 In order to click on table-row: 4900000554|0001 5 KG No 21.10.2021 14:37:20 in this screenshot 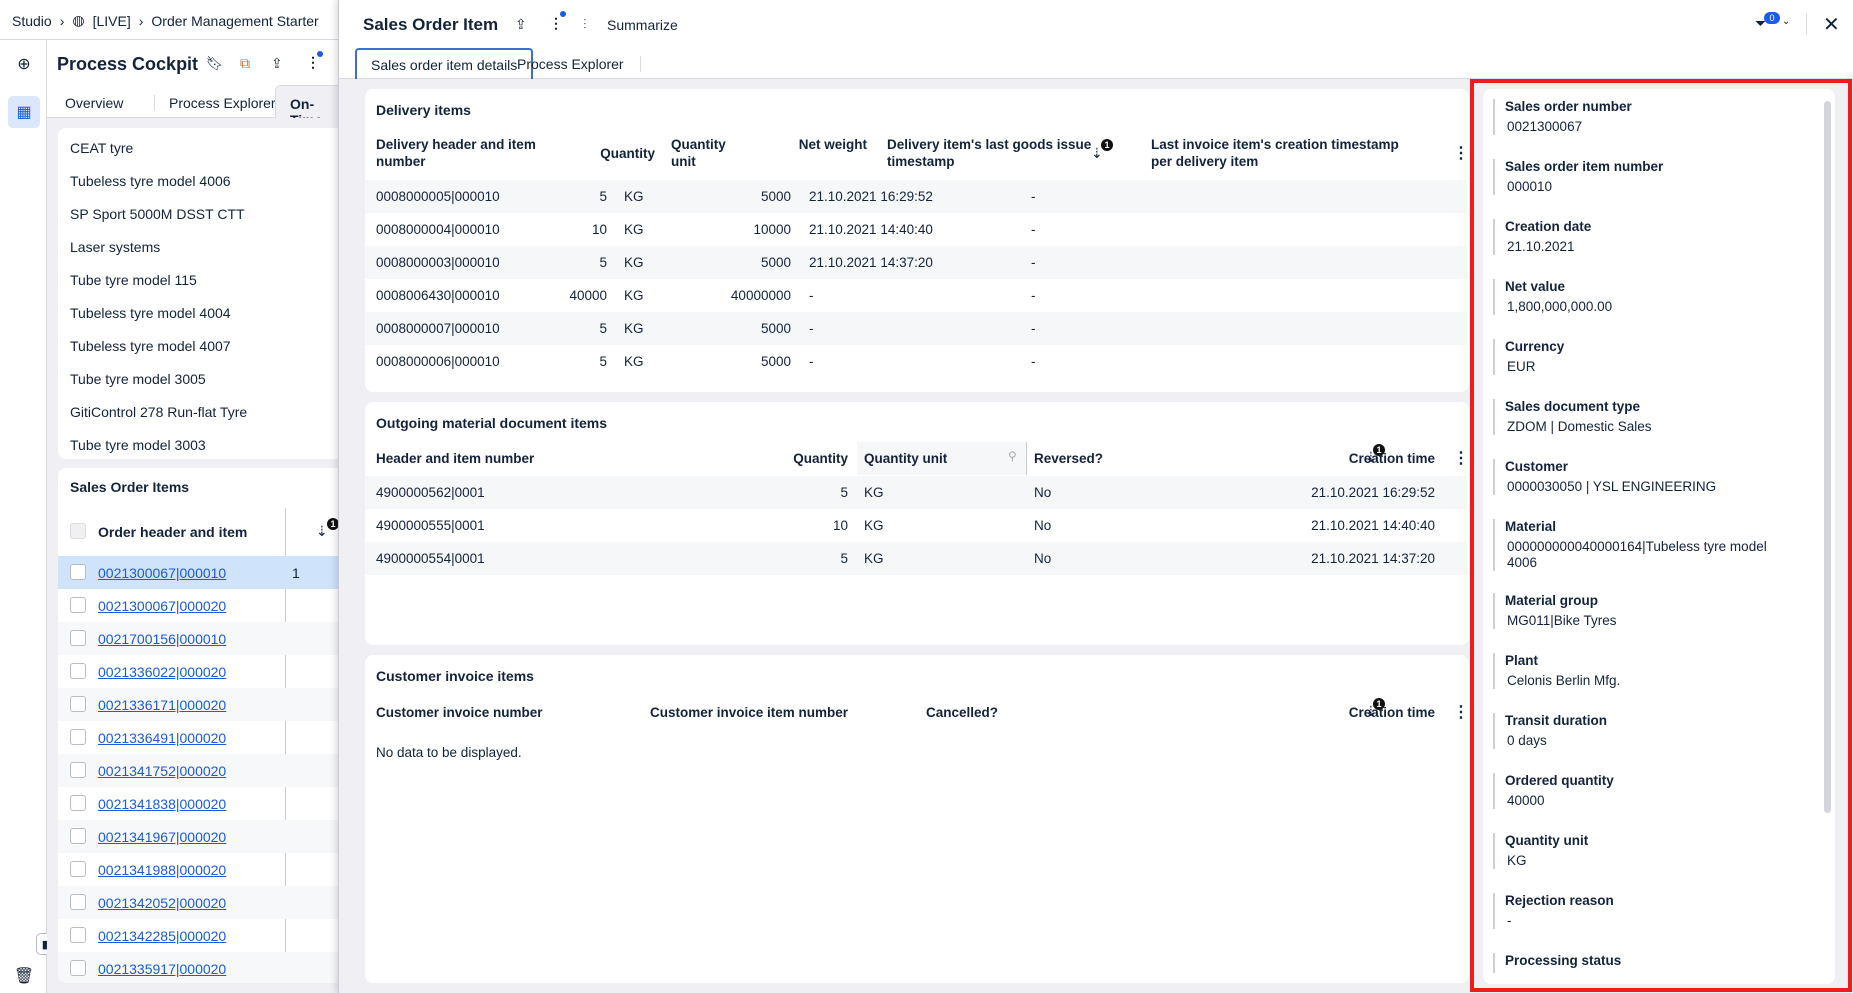, I will do `click(916, 558)`.